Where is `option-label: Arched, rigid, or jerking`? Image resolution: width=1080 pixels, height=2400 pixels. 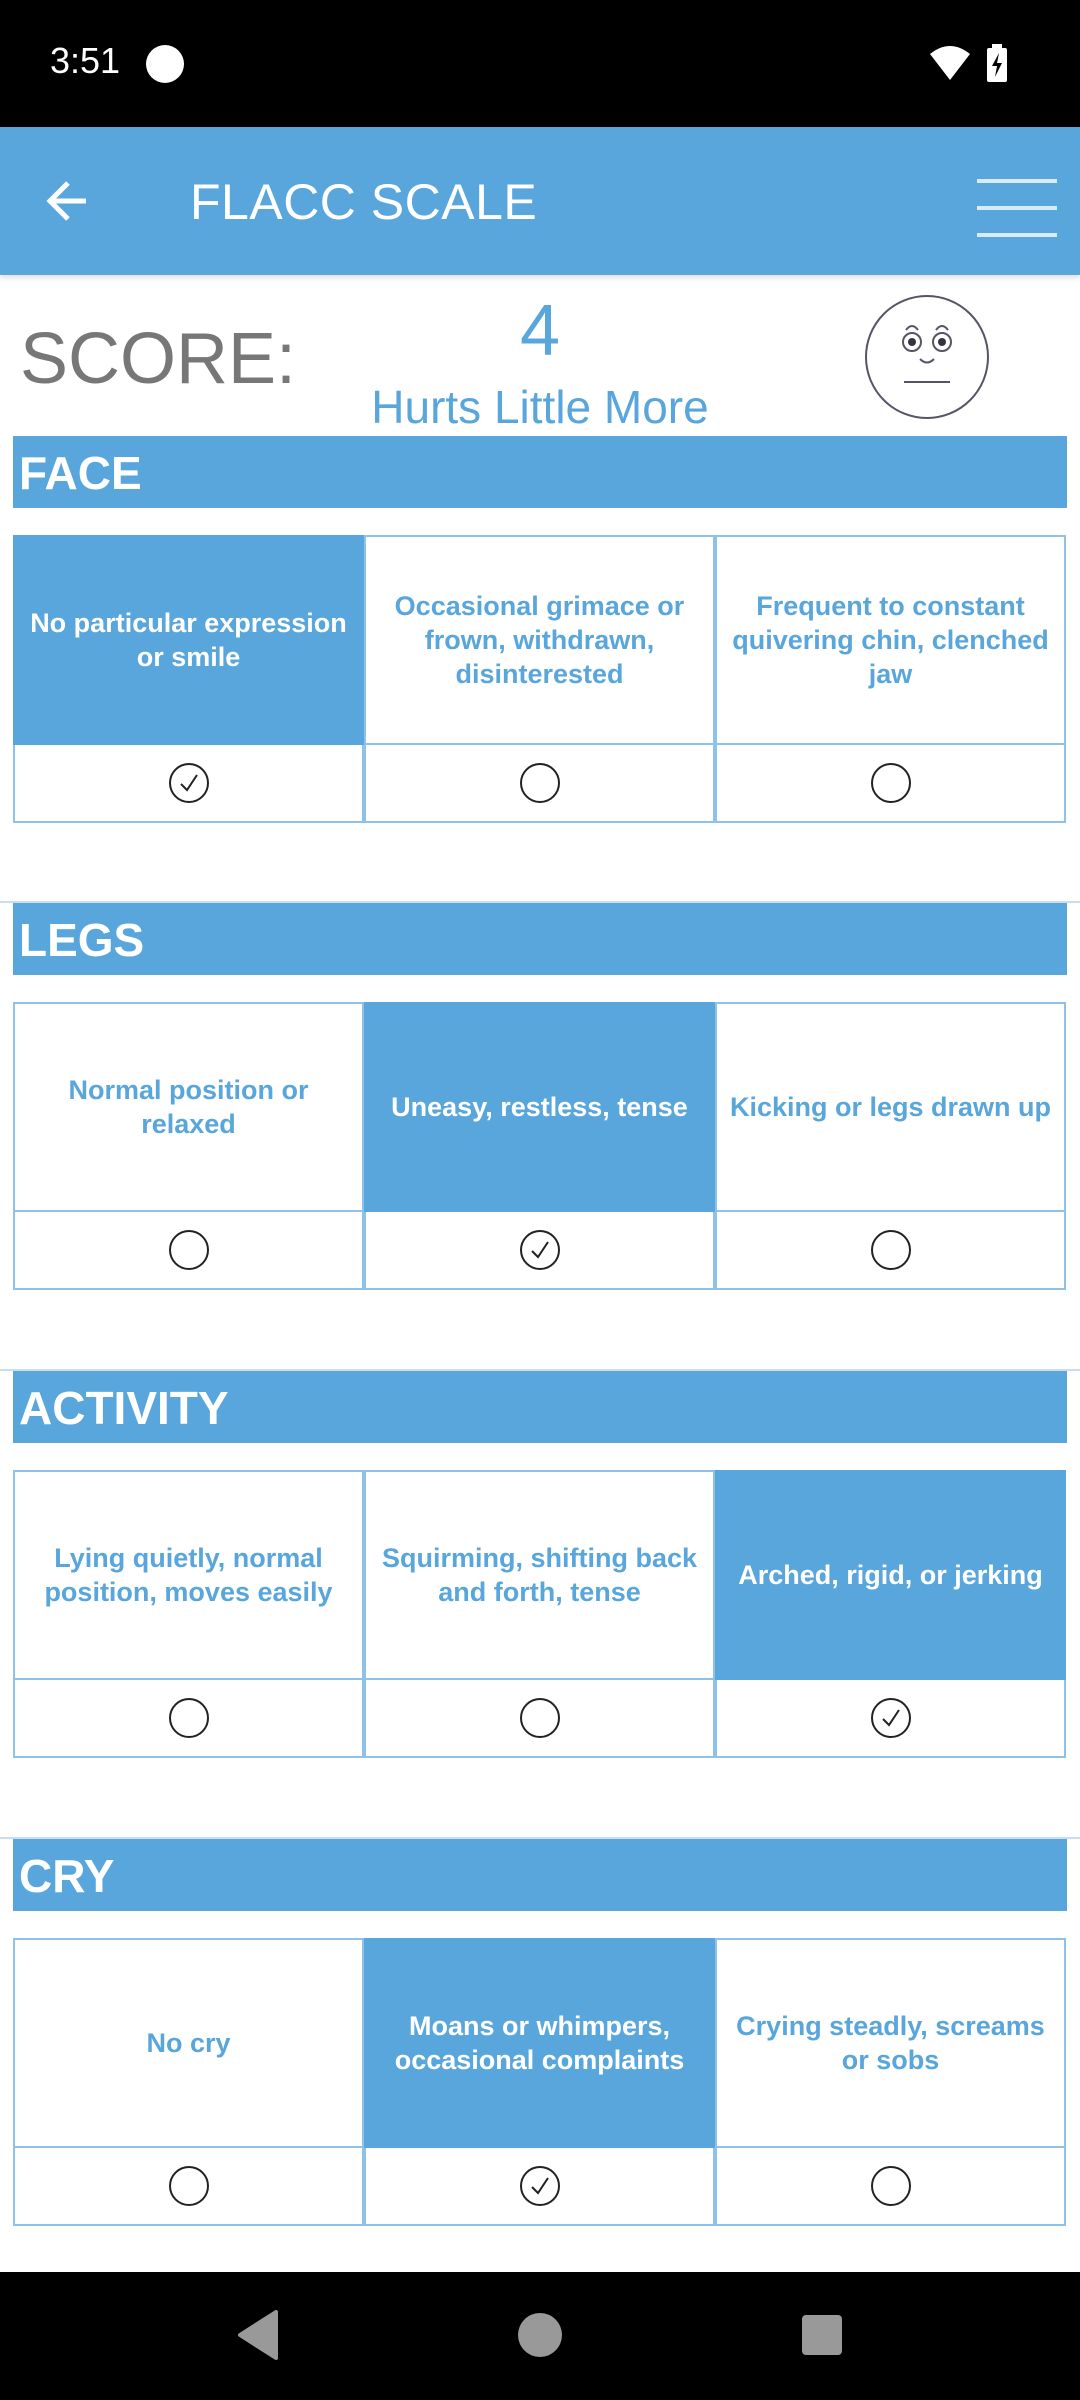
option-label: Arched, rigid, or jerking is located at coordinates (890, 1575).